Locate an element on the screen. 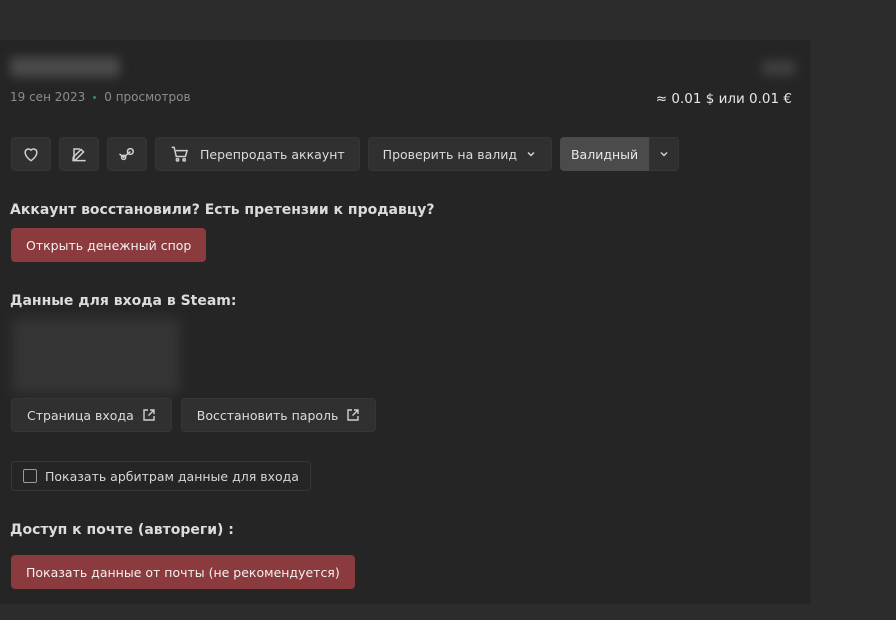 This screenshot has width=896, height=620. status-dropdown-button is located at coordinates (664, 154).